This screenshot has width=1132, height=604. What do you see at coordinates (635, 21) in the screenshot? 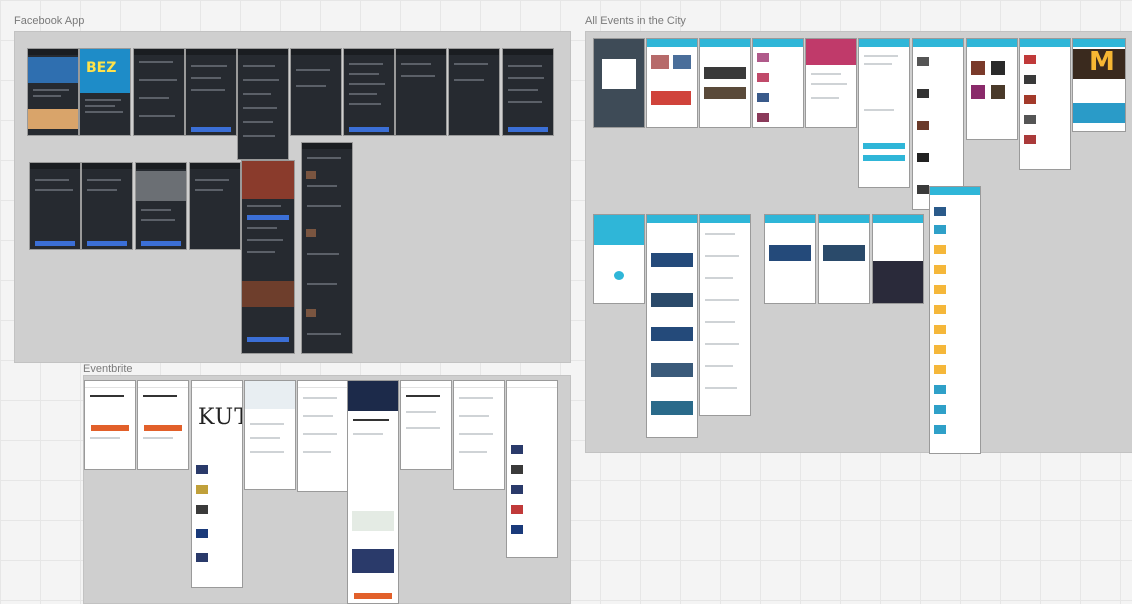
I see `board-label-all-events: All Events in the City` at bounding box center [635, 21].